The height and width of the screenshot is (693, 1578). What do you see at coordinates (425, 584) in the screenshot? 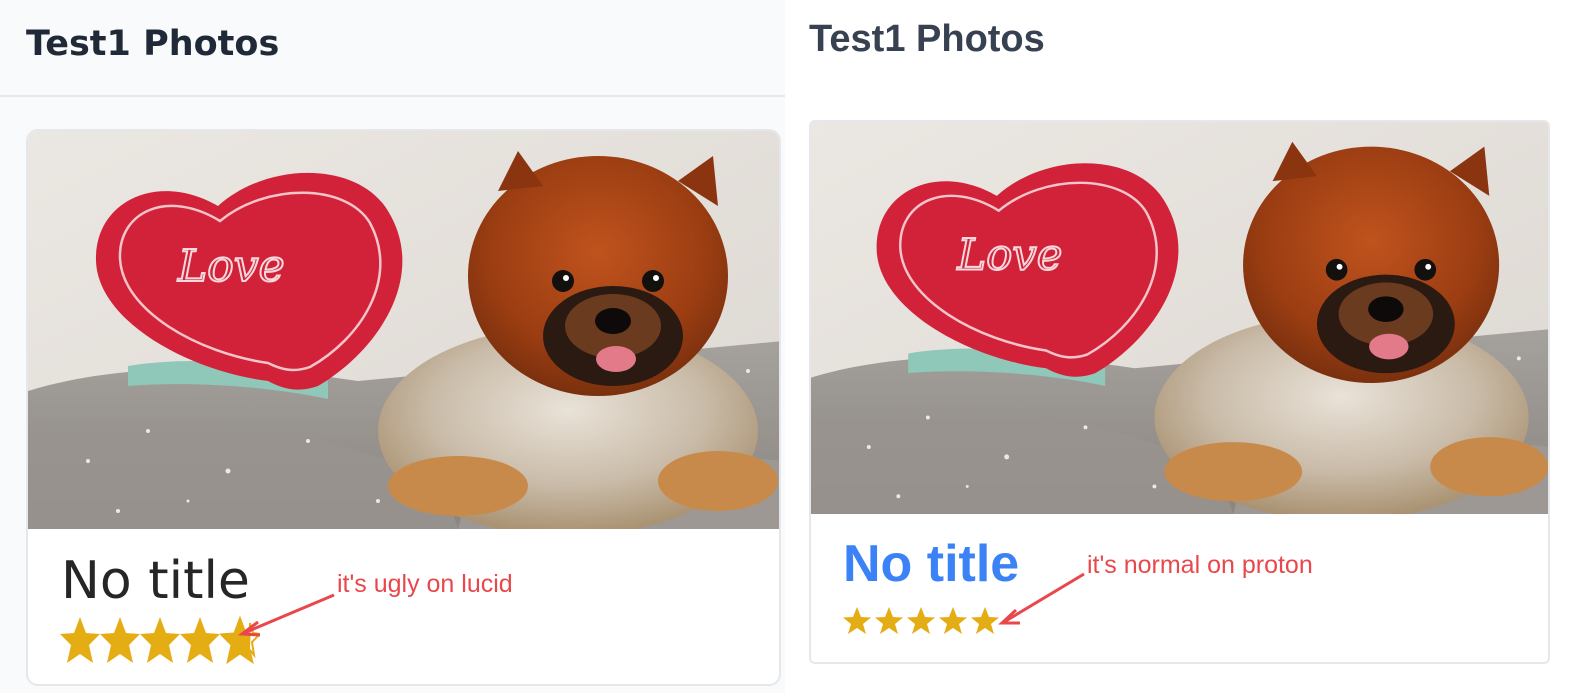
I see `annotation-lucid: it's ugly on lucid` at bounding box center [425, 584].